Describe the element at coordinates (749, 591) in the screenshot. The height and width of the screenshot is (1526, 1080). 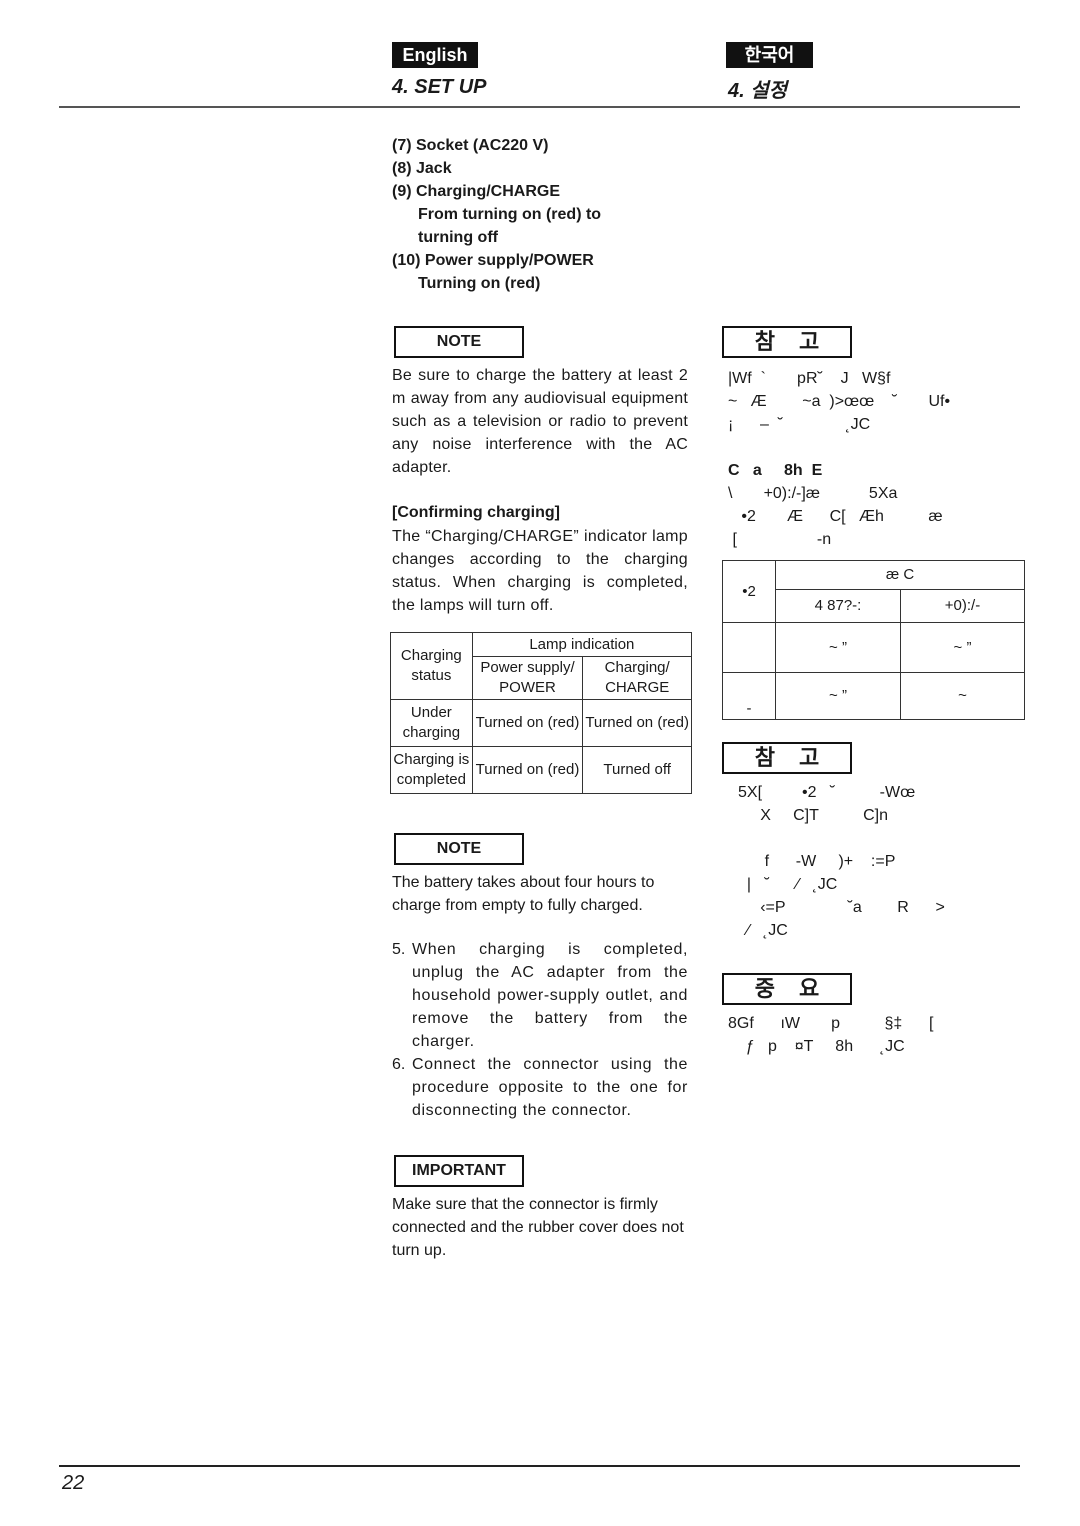
I see `header-charging-status: •2` at that location.